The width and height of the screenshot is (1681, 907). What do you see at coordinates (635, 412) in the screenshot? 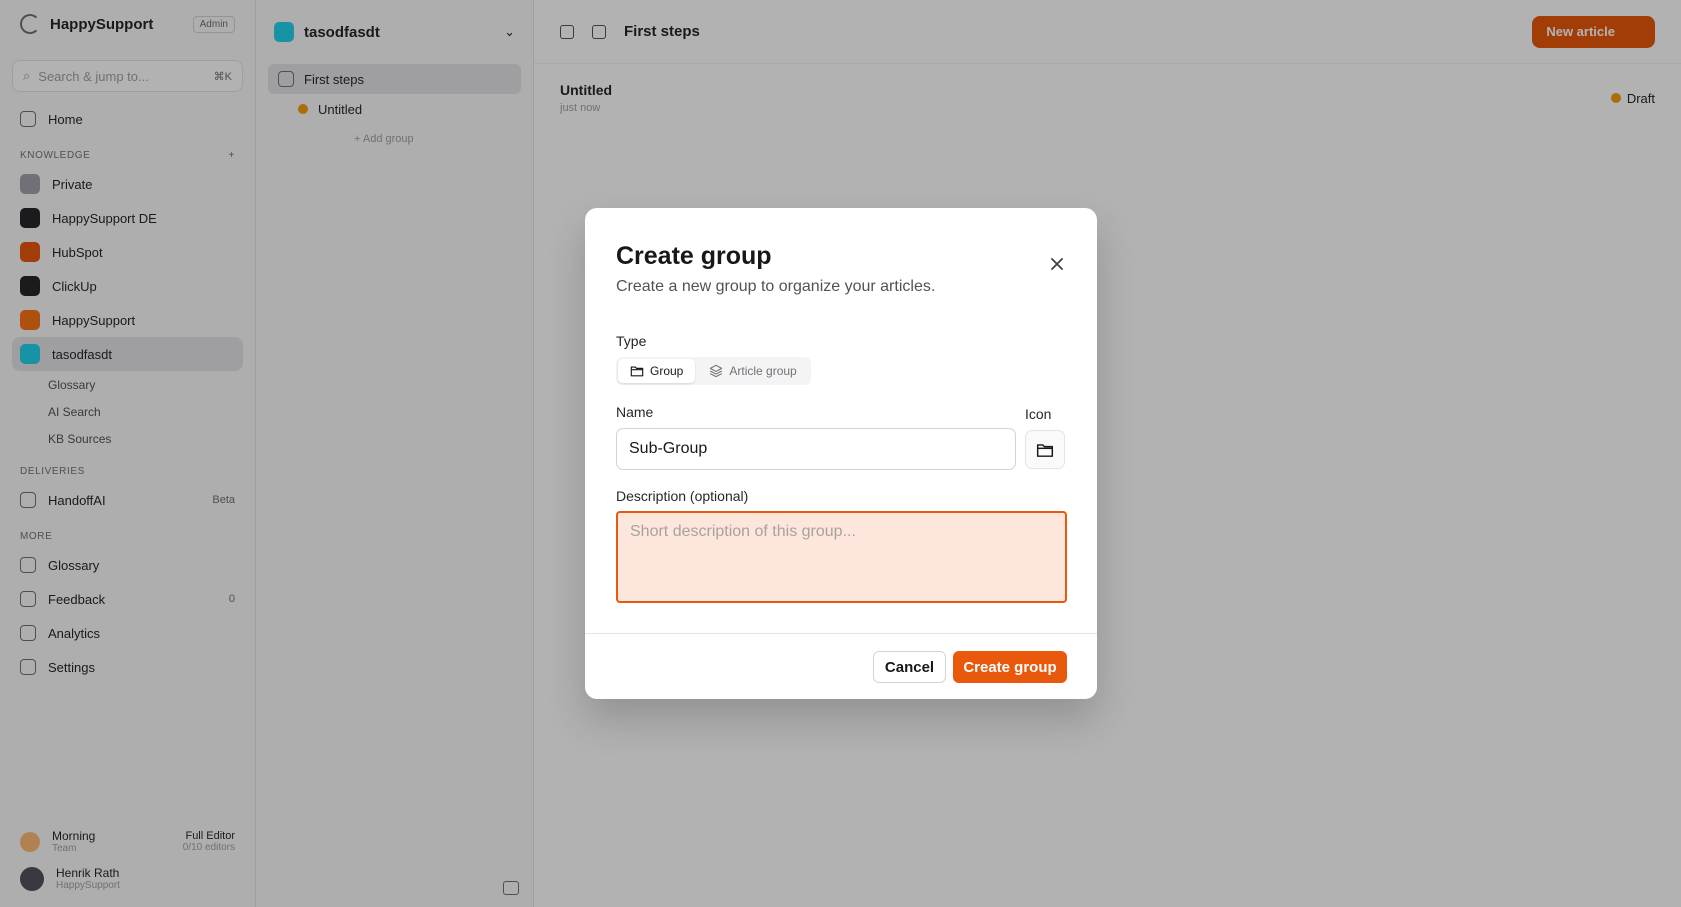
I see `name-label: Name` at bounding box center [635, 412].